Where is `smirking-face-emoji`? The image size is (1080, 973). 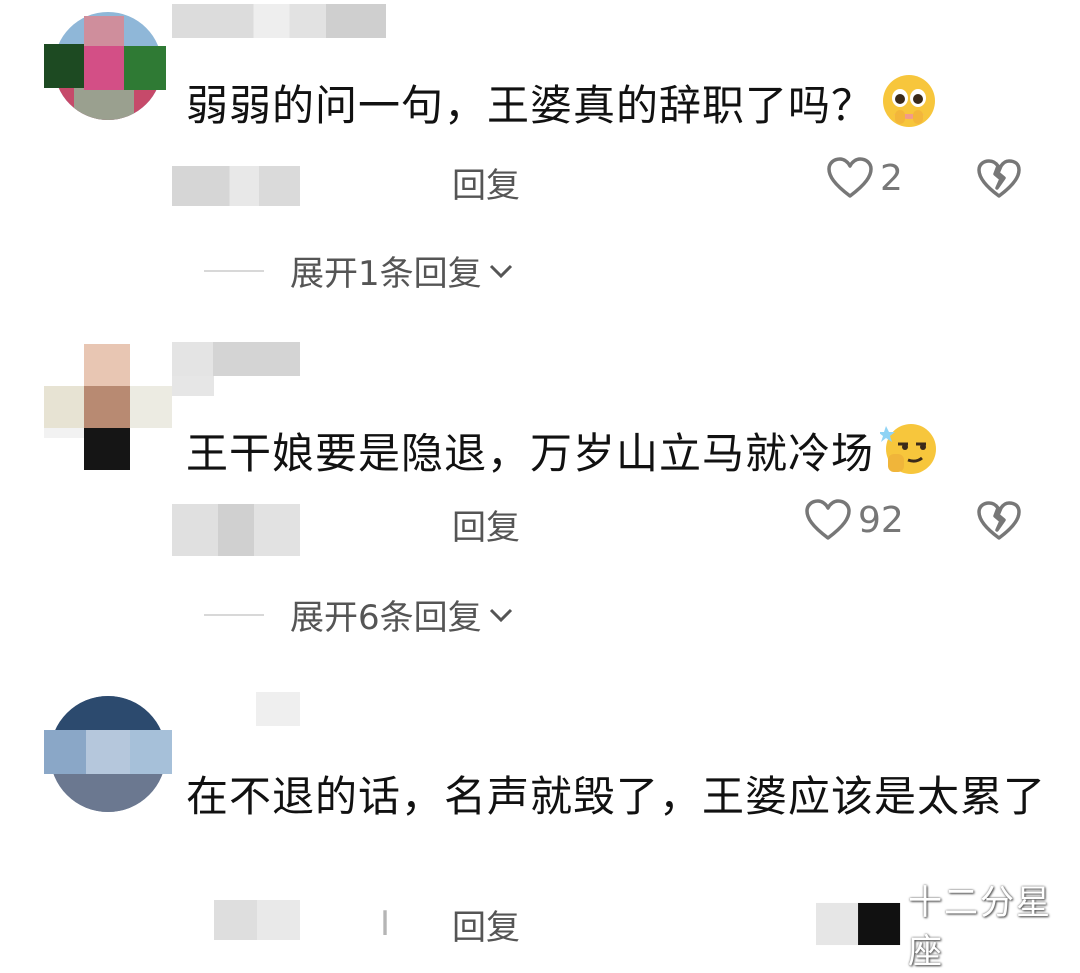 smirking-face-emoji is located at coordinates (908, 449).